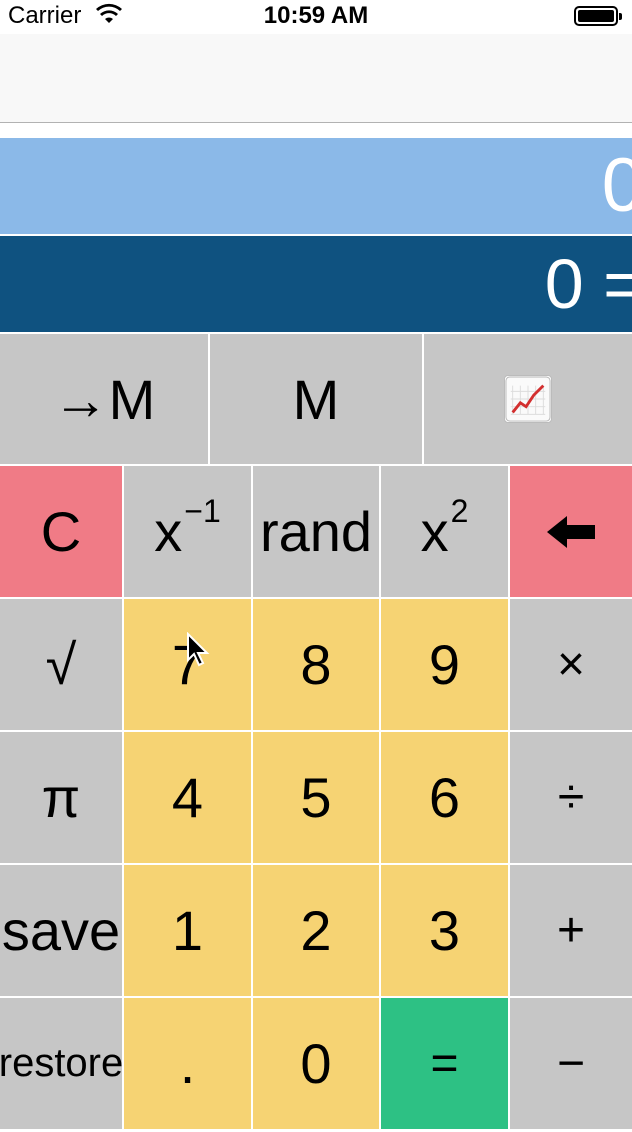 The width and height of the screenshot is (632, 1132). What do you see at coordinates (316, 186) in the screenshot?
I see `display-result: 0` at bounding box center [316, 186].